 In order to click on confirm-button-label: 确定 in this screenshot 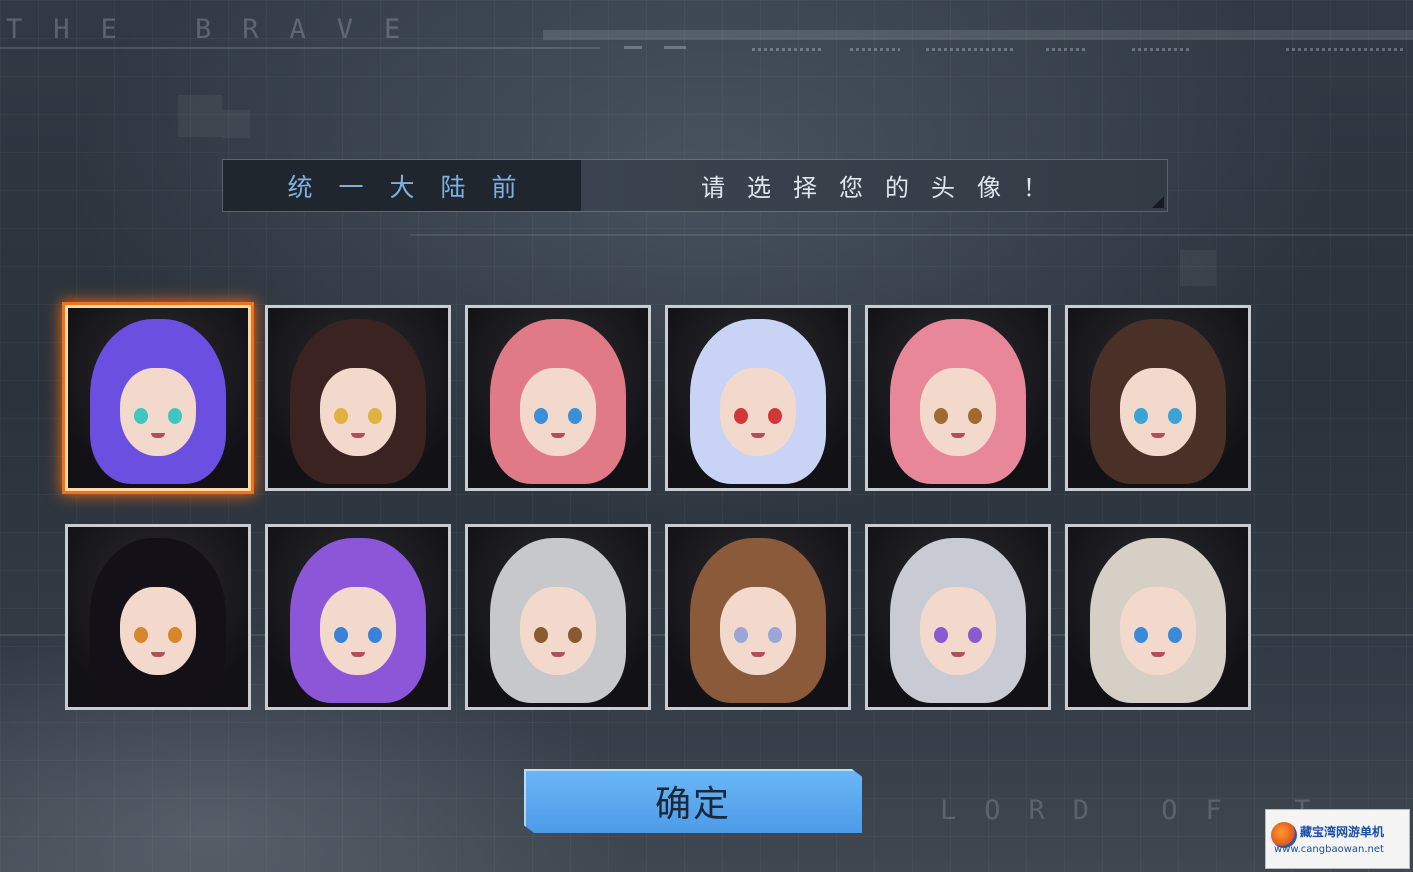, I will do `click(692, 804)`.